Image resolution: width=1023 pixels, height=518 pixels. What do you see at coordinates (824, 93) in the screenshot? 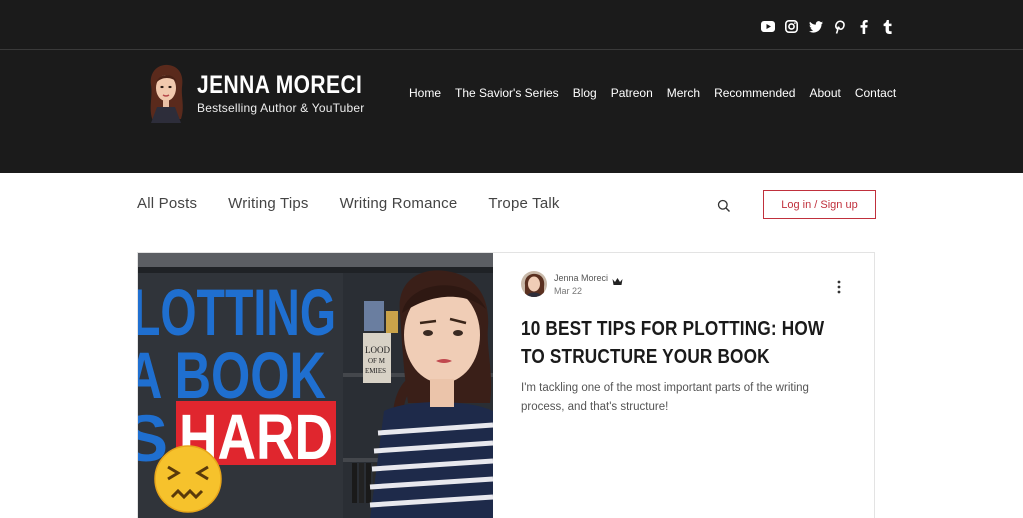
I see `nav-item-about: About` at bounding box center [824, 93].